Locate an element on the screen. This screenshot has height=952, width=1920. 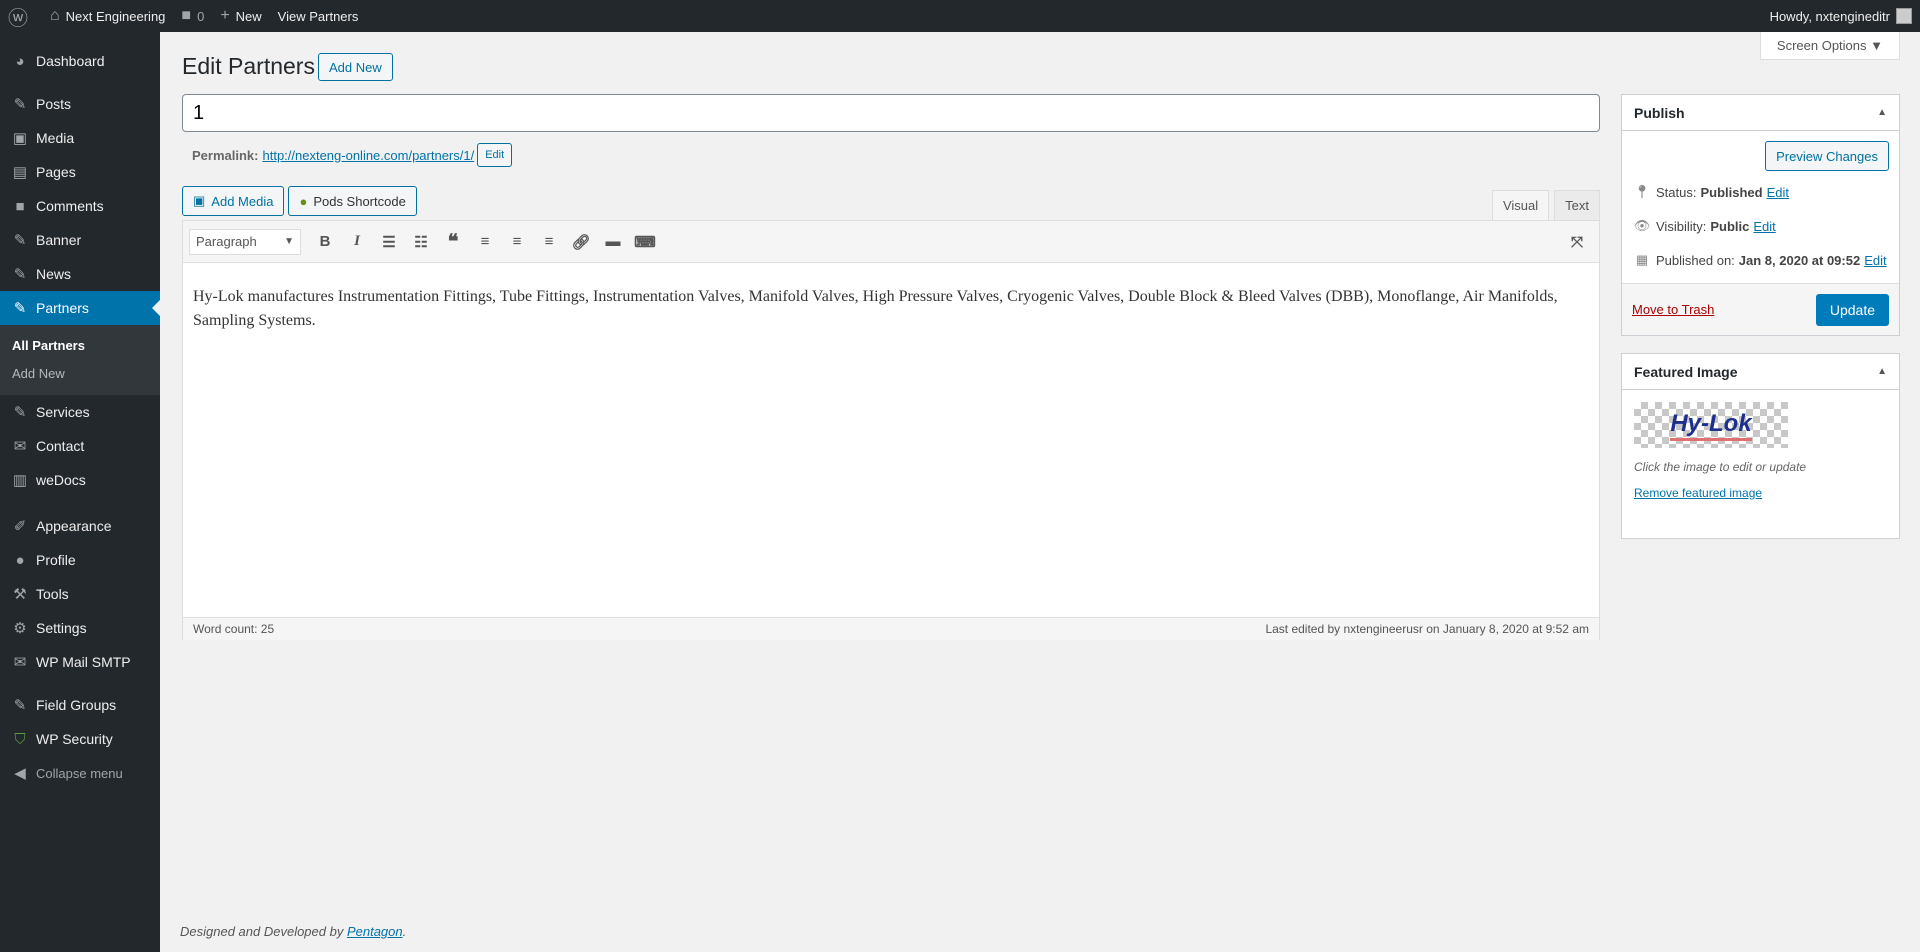
update-button: Update is located at coordinates (1852, 309).